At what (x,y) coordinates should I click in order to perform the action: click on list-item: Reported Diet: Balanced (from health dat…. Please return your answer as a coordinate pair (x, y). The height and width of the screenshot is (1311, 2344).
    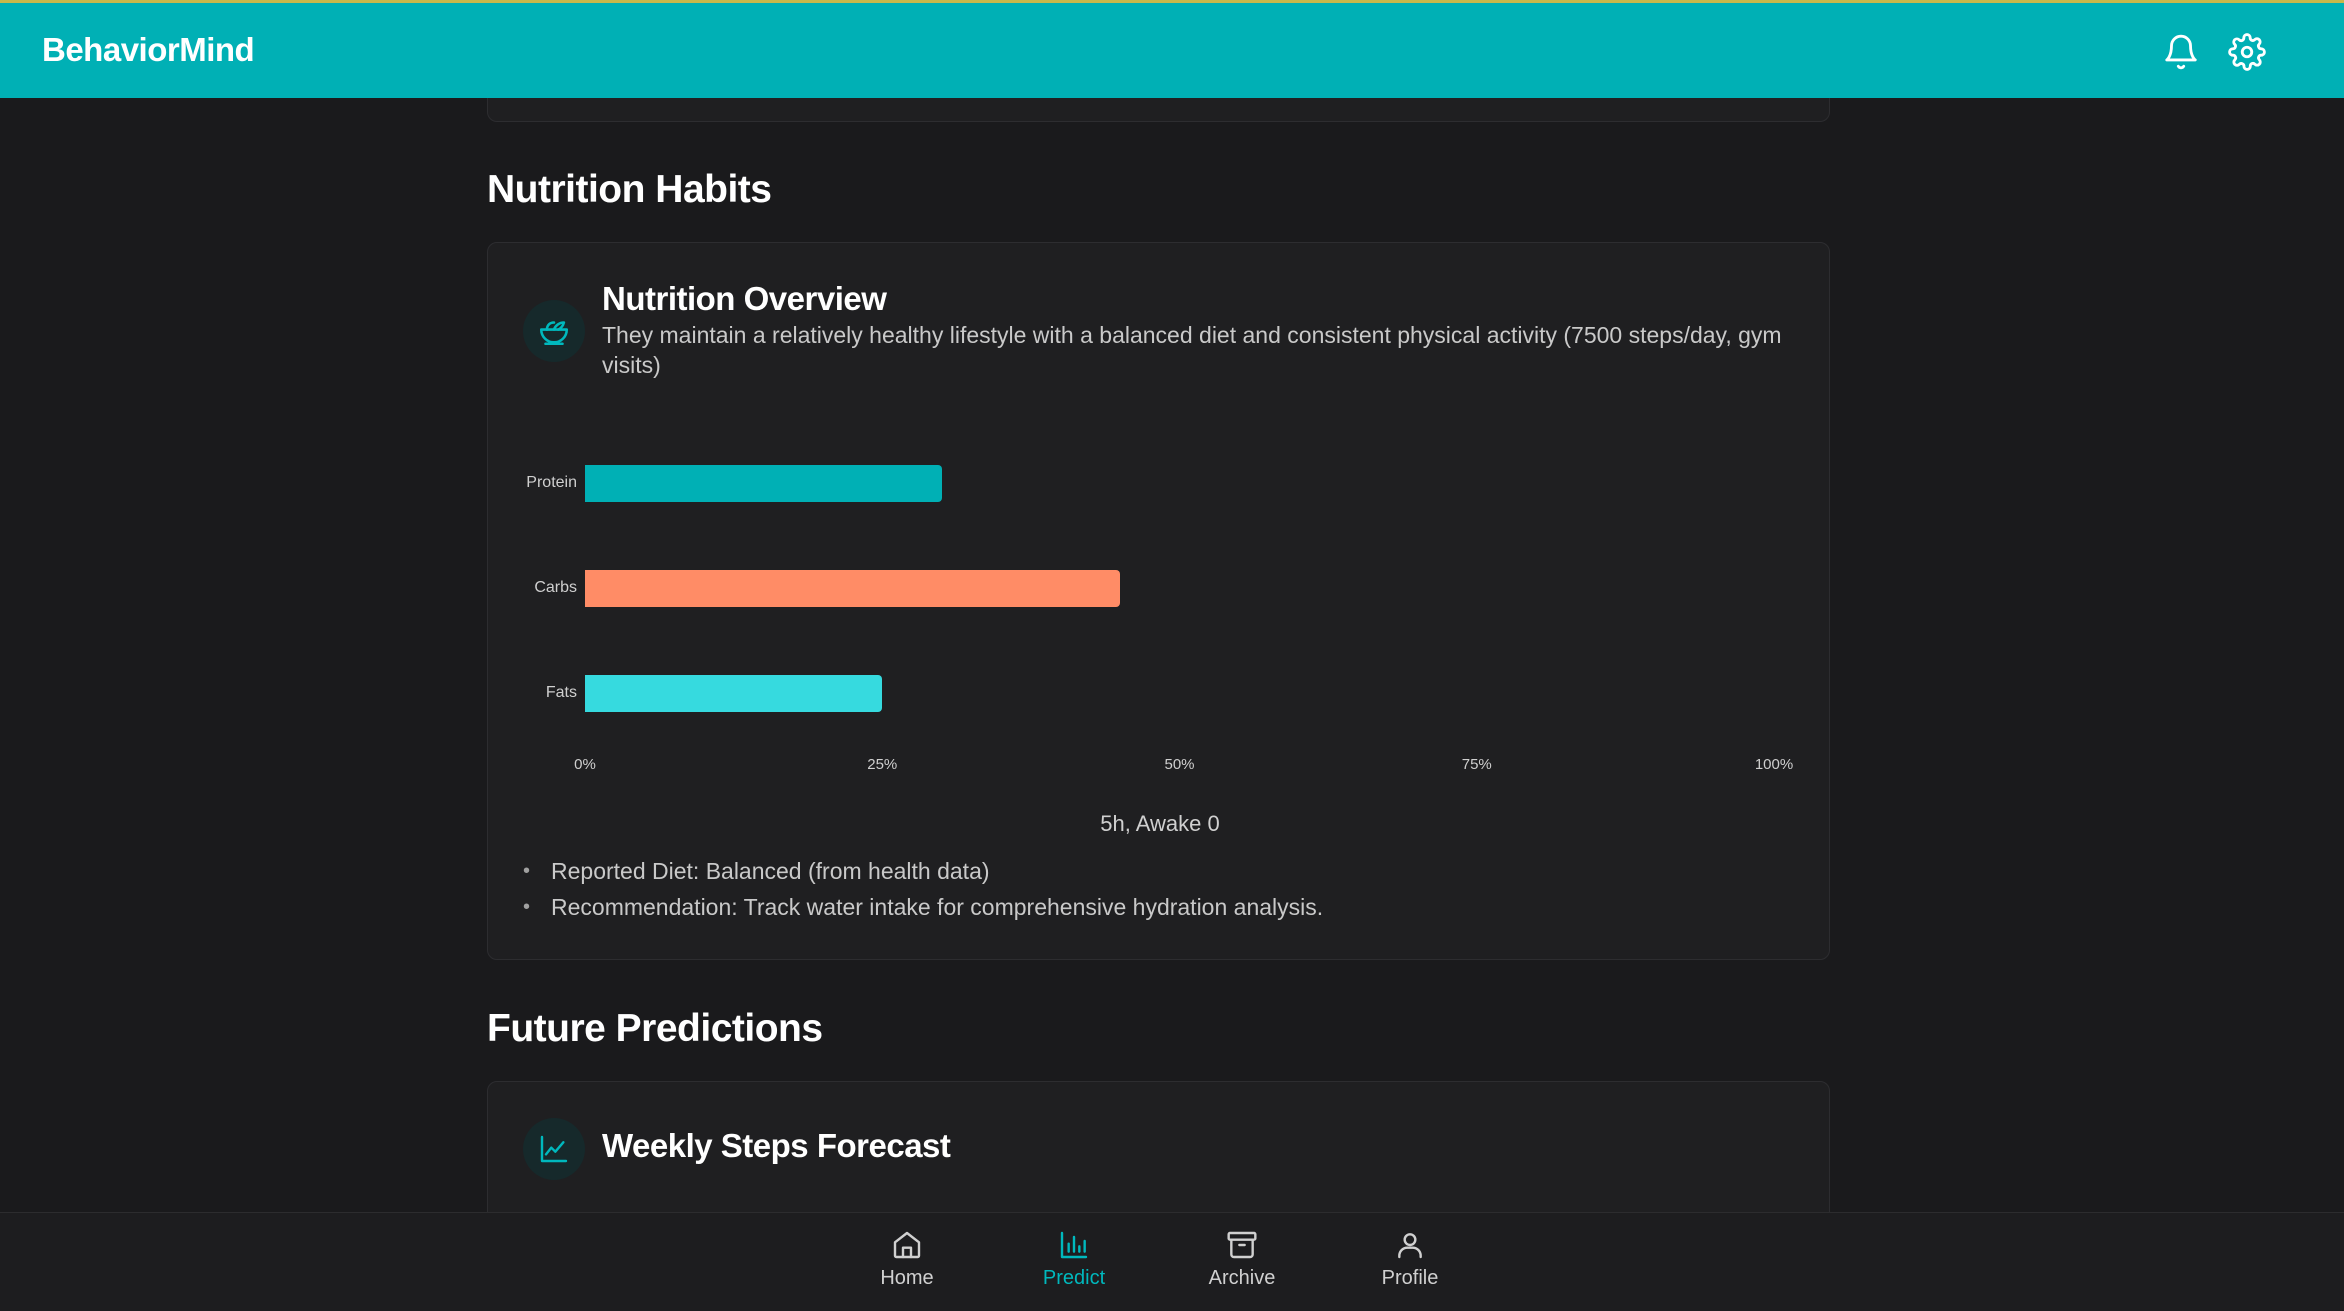
    Looking at the image, I should click on (923, 871).